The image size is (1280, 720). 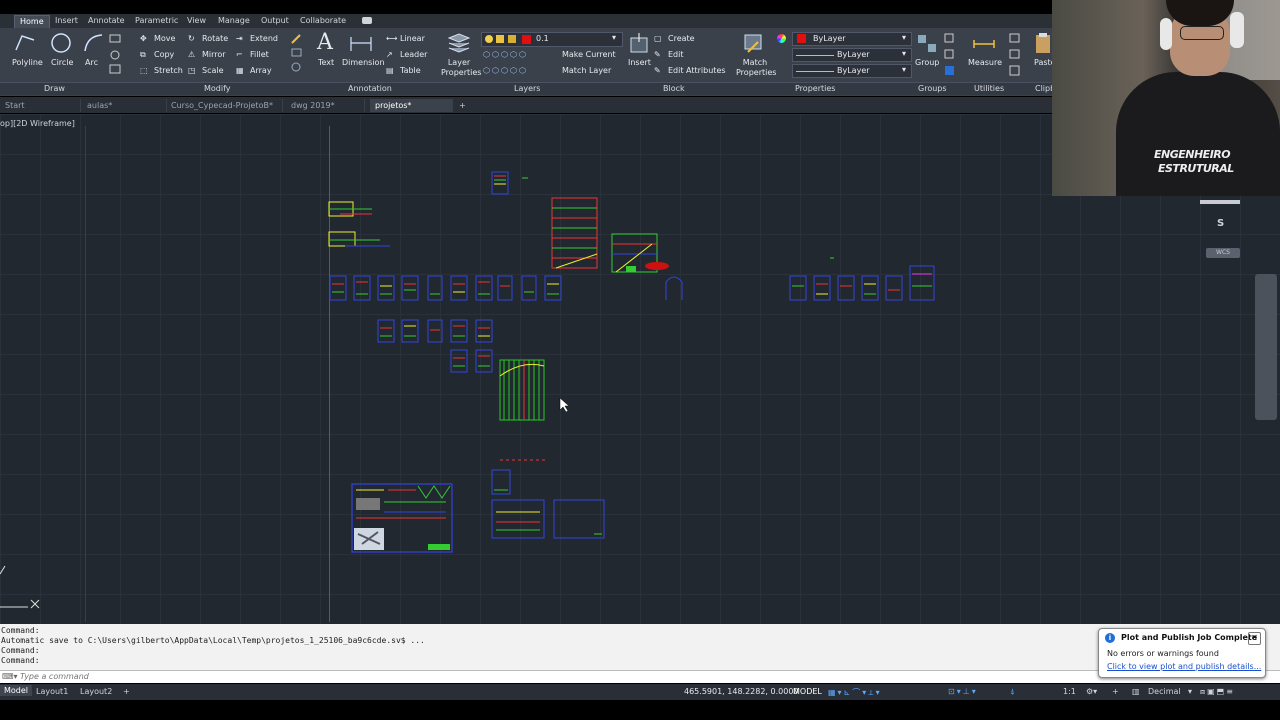 What do you see at coordinates (359, 224) in the screenshot?
I see `drawing-beams-left` at bounding box center [359, 224].